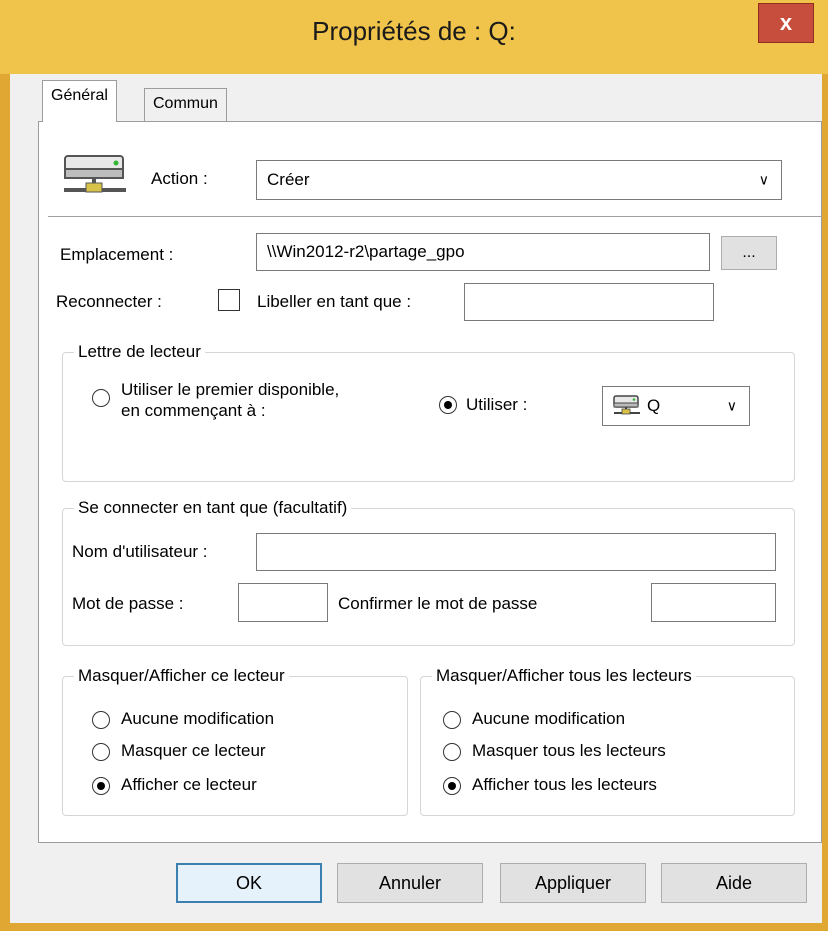 Image resolution: width=828 pixels, height=931 pixels. I want to click on username-input, so click(516, 552).